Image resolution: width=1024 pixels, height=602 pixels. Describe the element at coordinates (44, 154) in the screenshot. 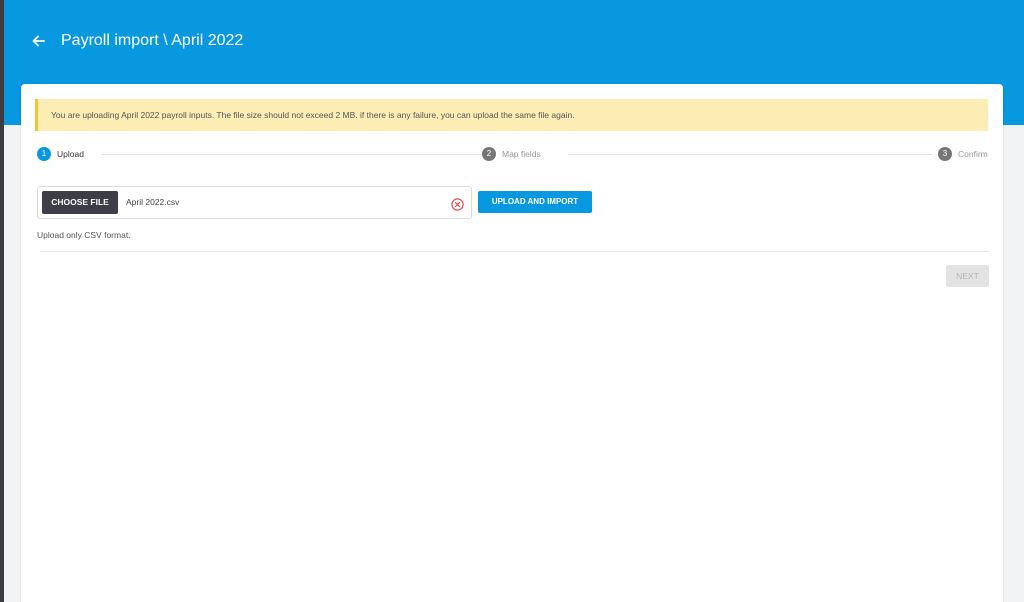

I see `step-number: 1` at that location.